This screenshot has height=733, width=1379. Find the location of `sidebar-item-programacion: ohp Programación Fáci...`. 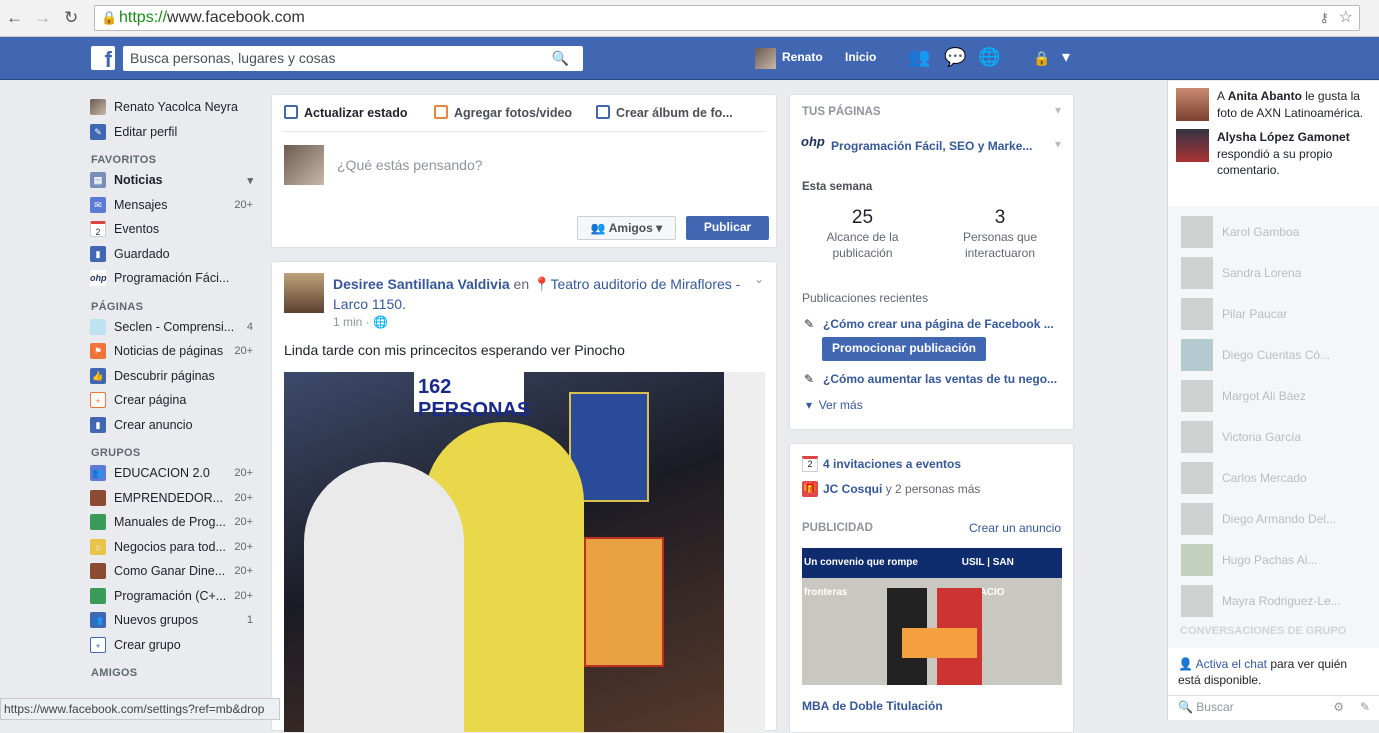

sidebar-item-programacion: ohp Programación Fáci... is located at coordinates (175, 278).